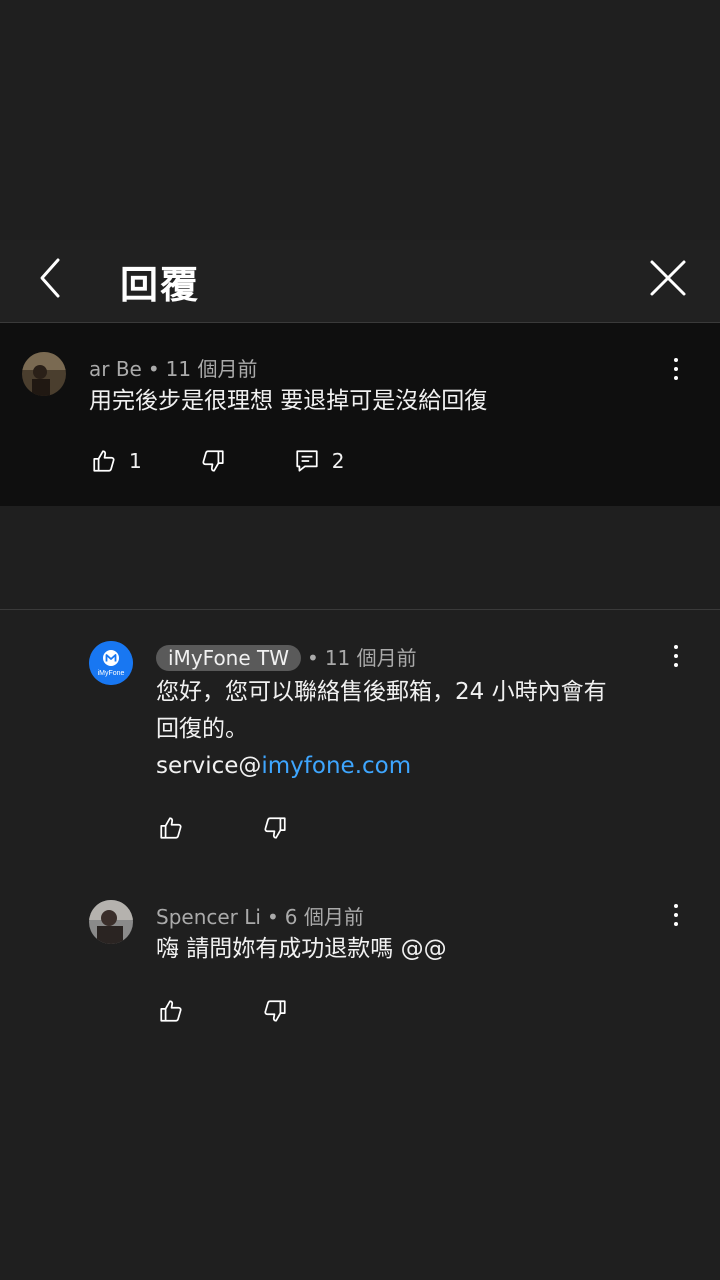  What do you see at coordinates (208, 917) in the screenshot?
I see `comment-author: Spencer Li` at bounding box center [208, 917].